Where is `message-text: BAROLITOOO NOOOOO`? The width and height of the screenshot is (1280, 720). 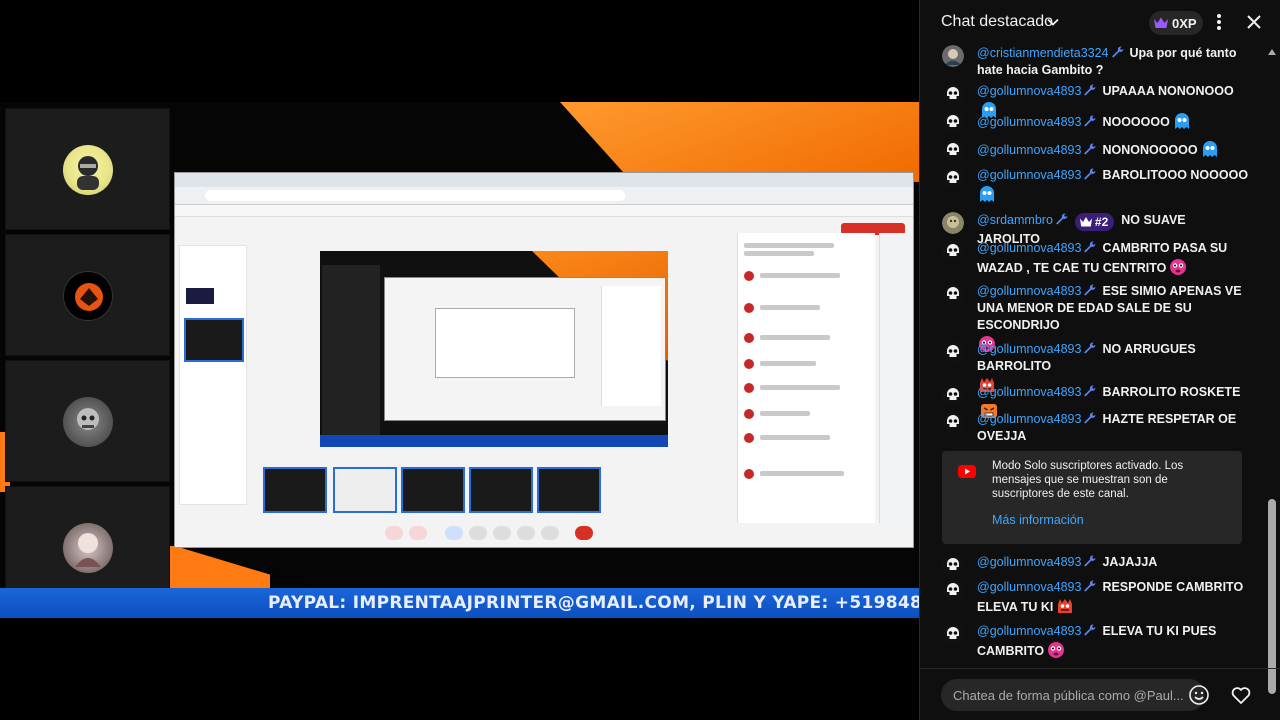 message-text: BAROLITOOO NOOOOO is located at coordinates (1175, 175).